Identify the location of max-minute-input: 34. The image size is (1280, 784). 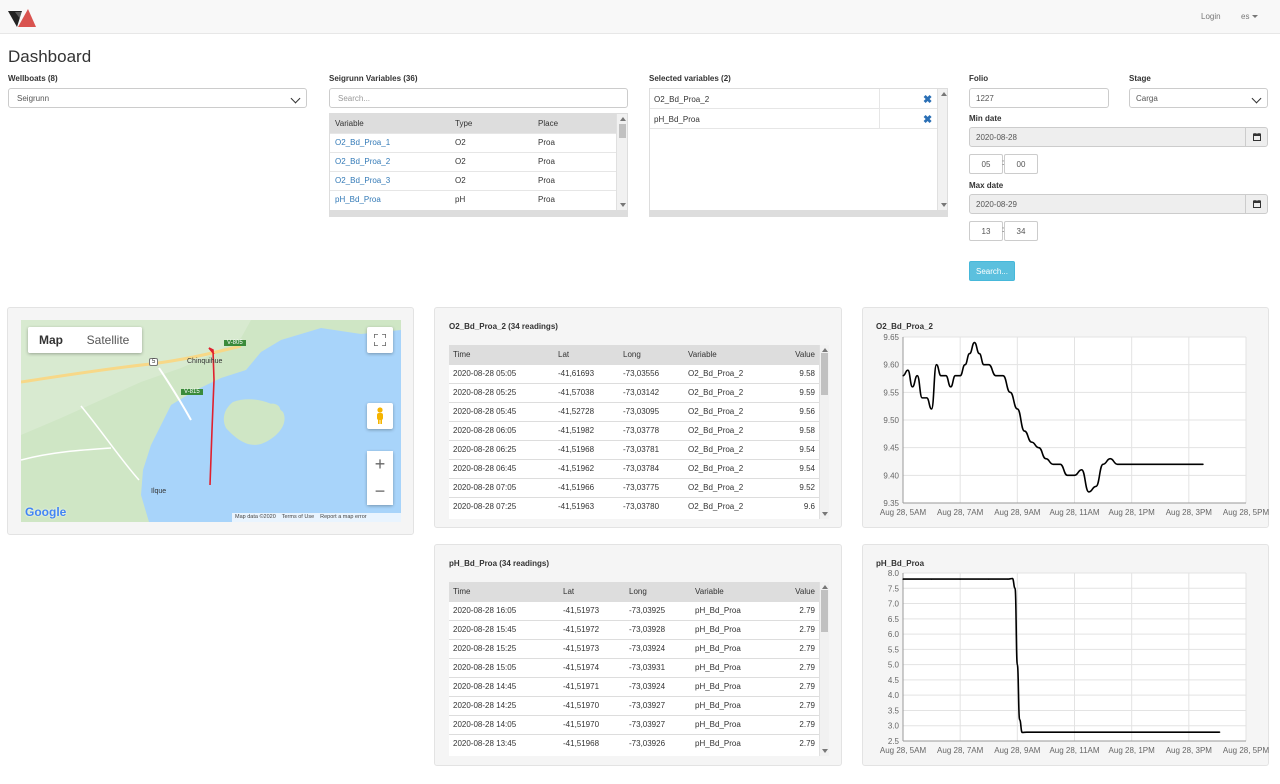
(1021, 231).